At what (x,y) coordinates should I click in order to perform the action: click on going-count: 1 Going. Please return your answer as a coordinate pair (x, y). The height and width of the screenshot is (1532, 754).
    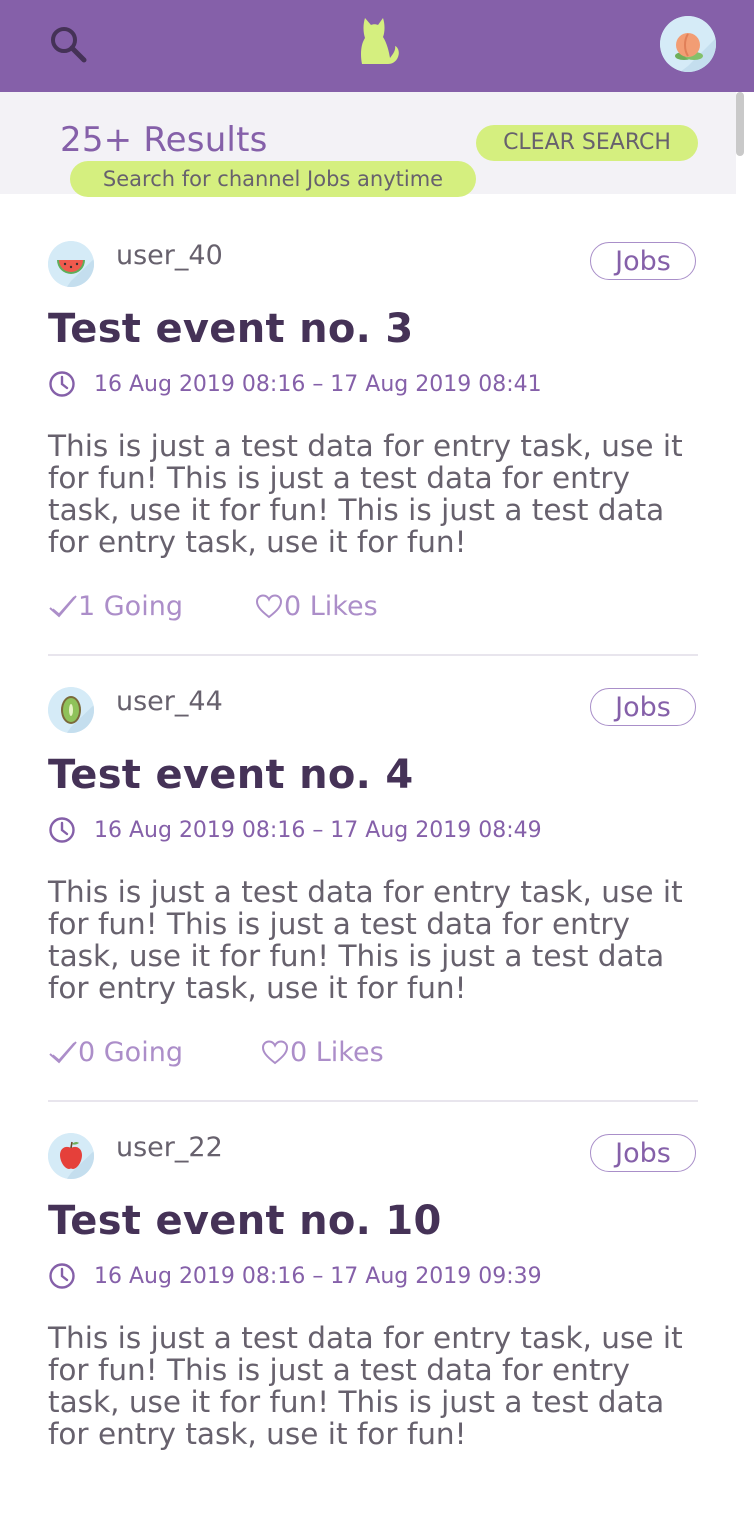
    Looking at the image, I should click on (130, 606).